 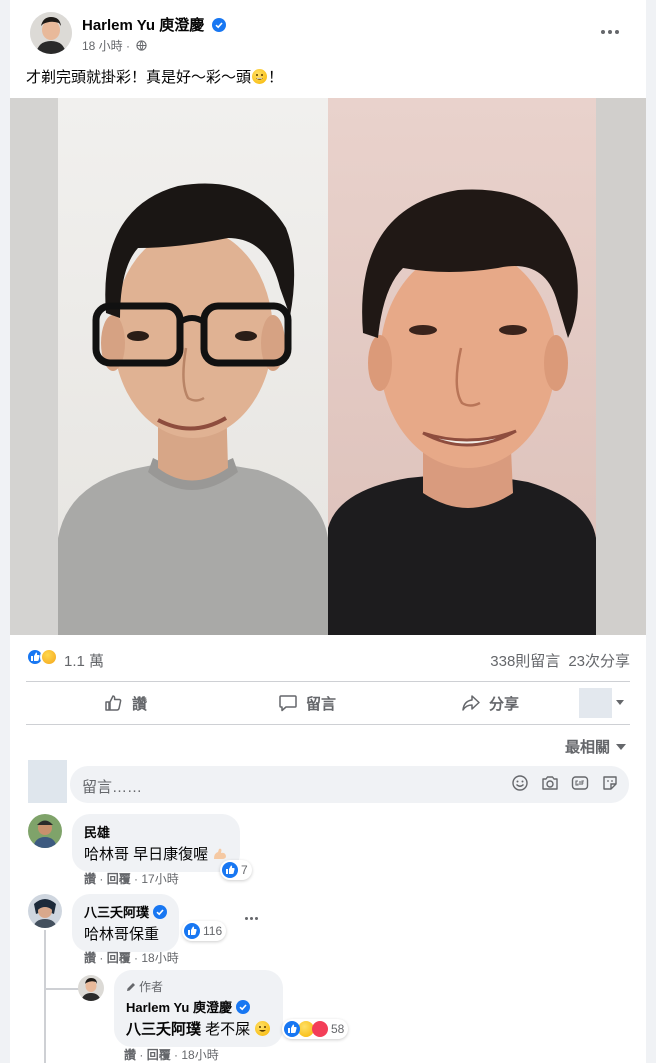 What do you see at coordinates (550, 783) in the screenshot?
I see `camera-icon` at bounding box center [550, 783].